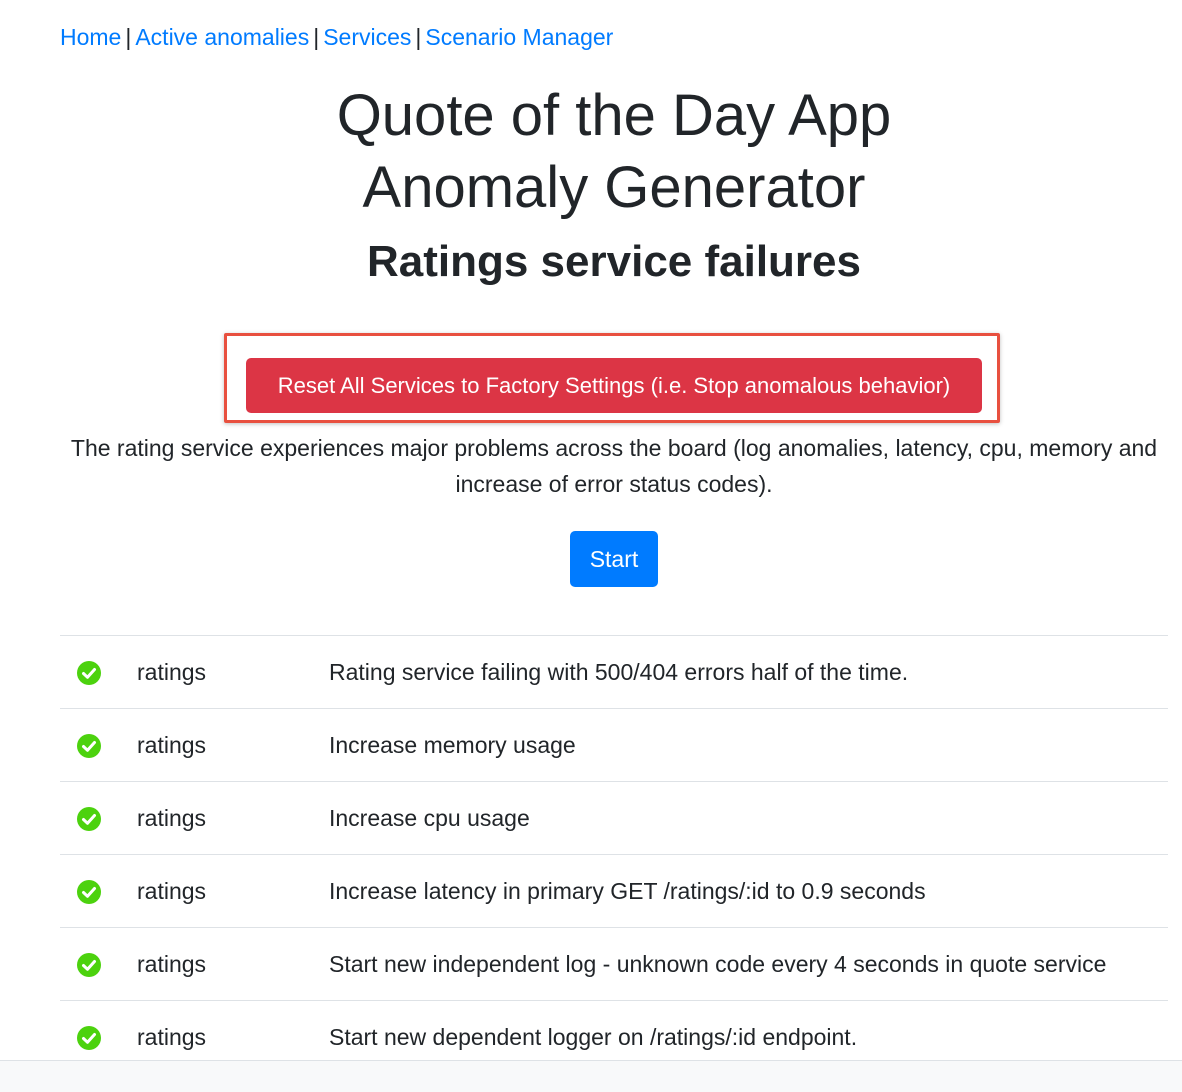  I want to click on nav-link-active-anomalies: Active anomalies, so click(222, 37).